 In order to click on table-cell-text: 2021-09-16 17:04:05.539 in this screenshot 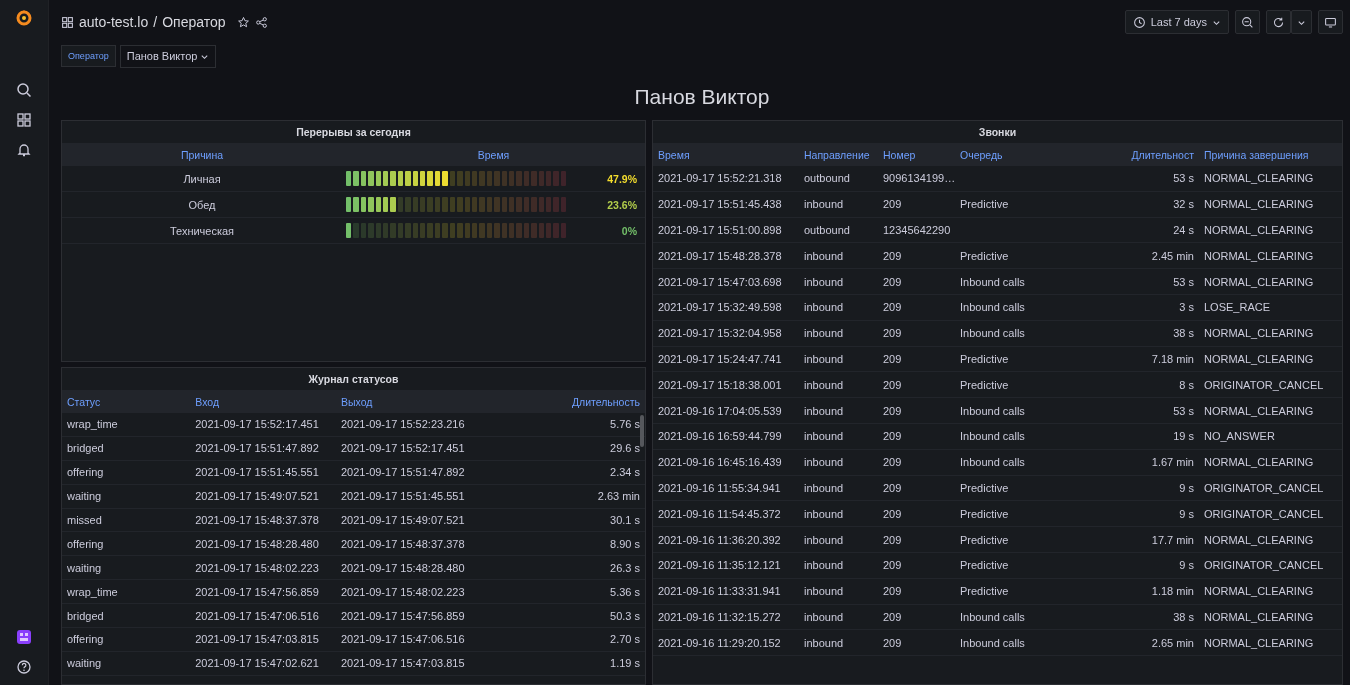, I will do `click(720, 410)`.